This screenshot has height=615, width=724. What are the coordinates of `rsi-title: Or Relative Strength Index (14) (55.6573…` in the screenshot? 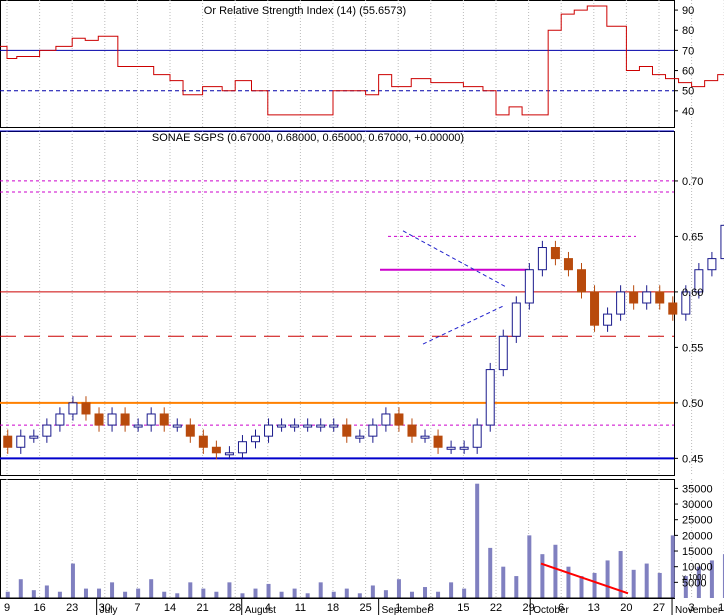 It's located at (305, 11).